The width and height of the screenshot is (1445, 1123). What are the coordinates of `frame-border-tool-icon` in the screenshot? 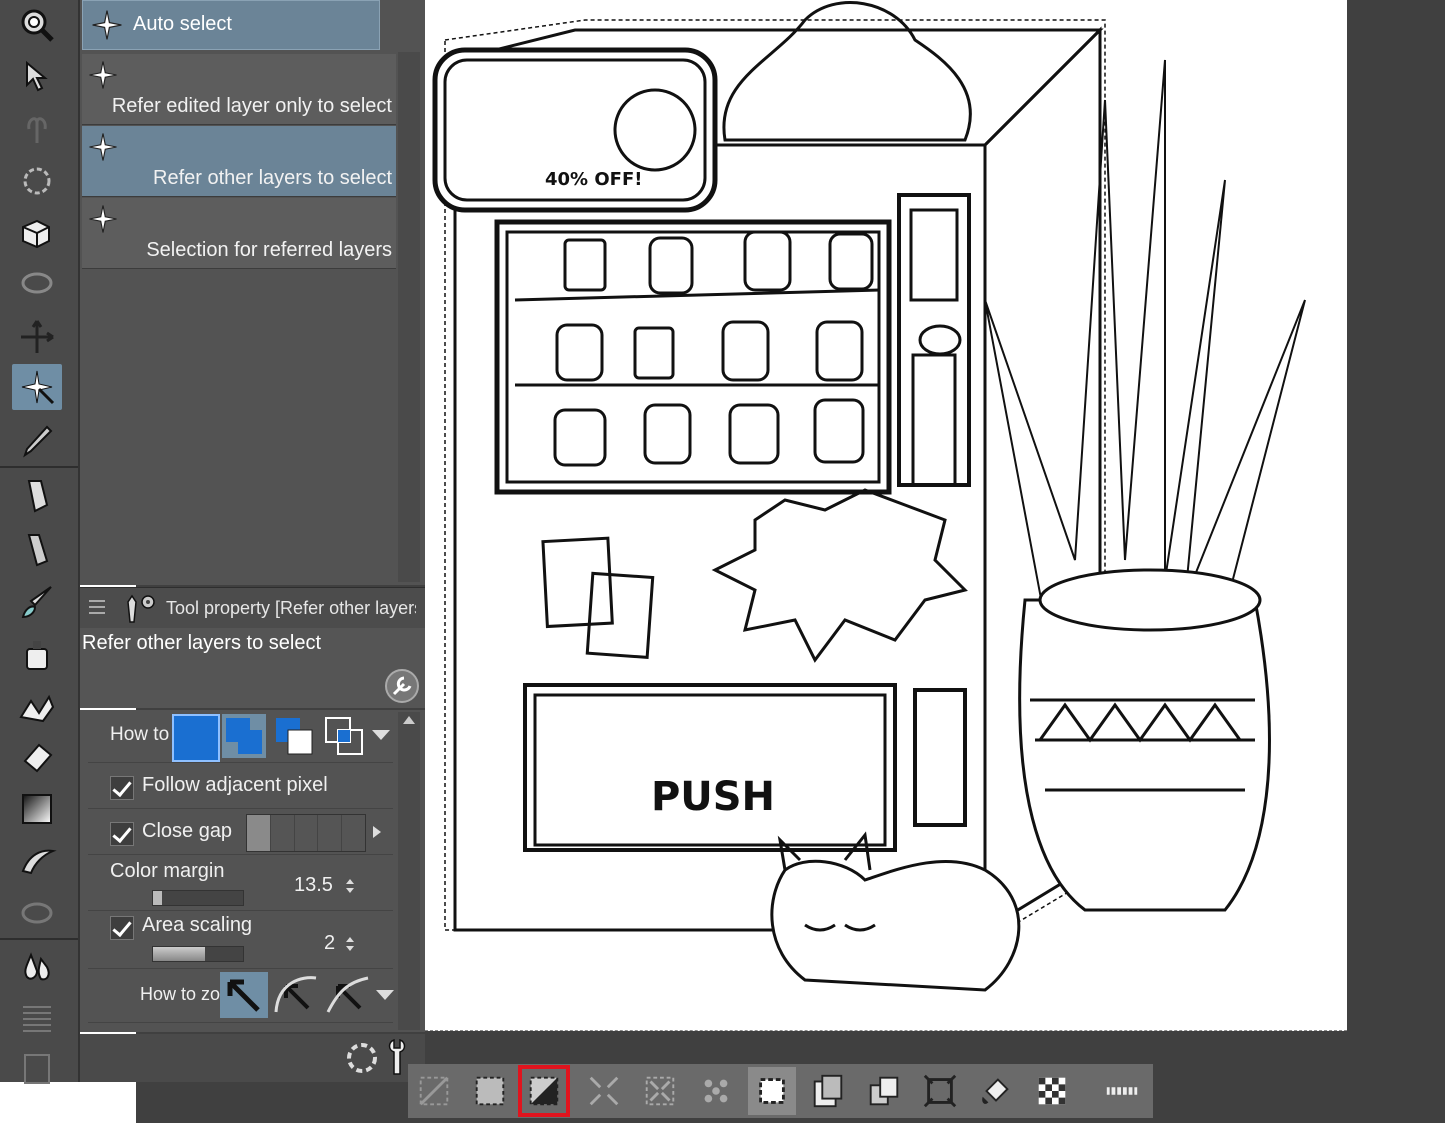 It's located at (37, 1067).